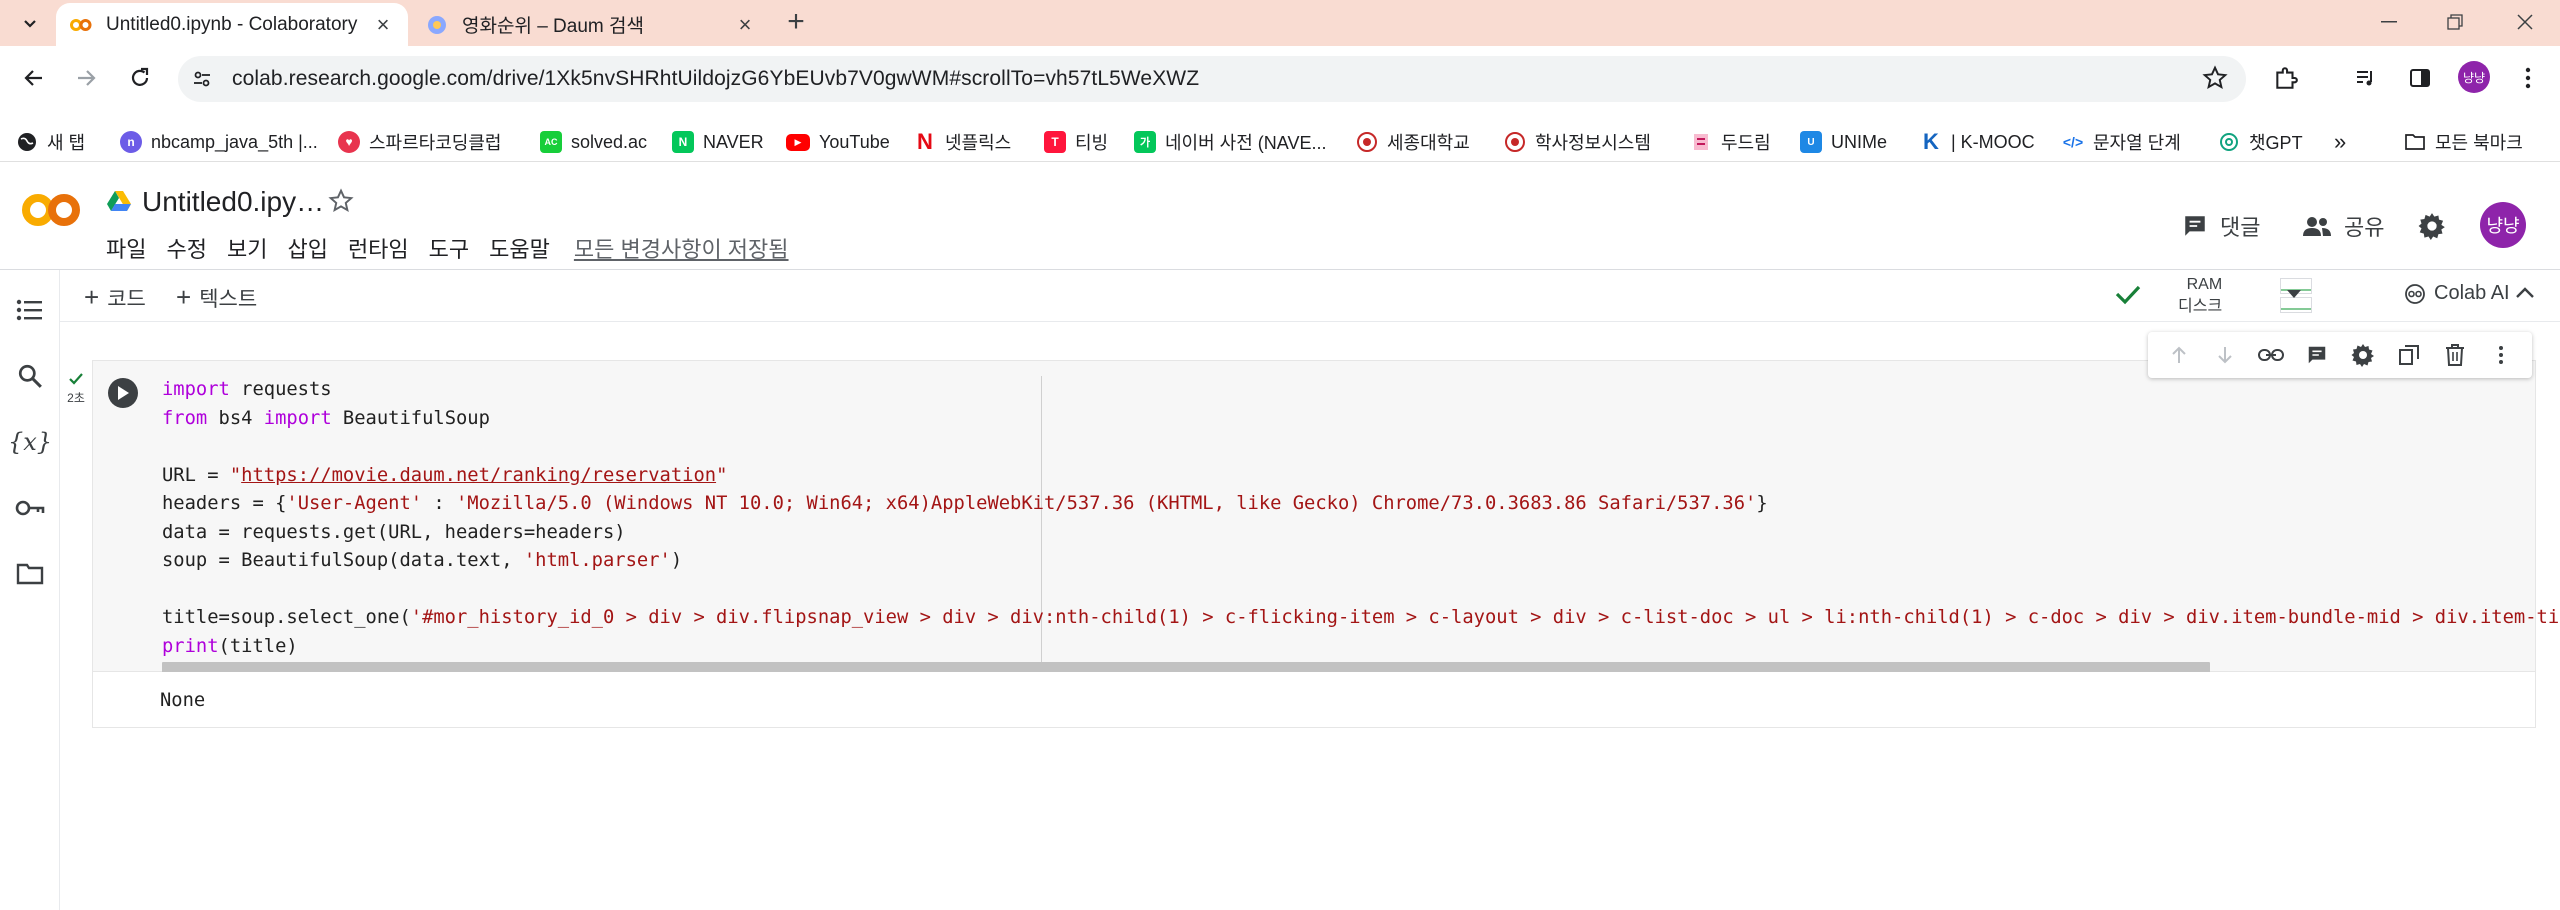  What do you see at coordinates (1843, 142) in the screenshot?
I see `bookmark-item: U UNIMe` at bounding box center [1843, 142].